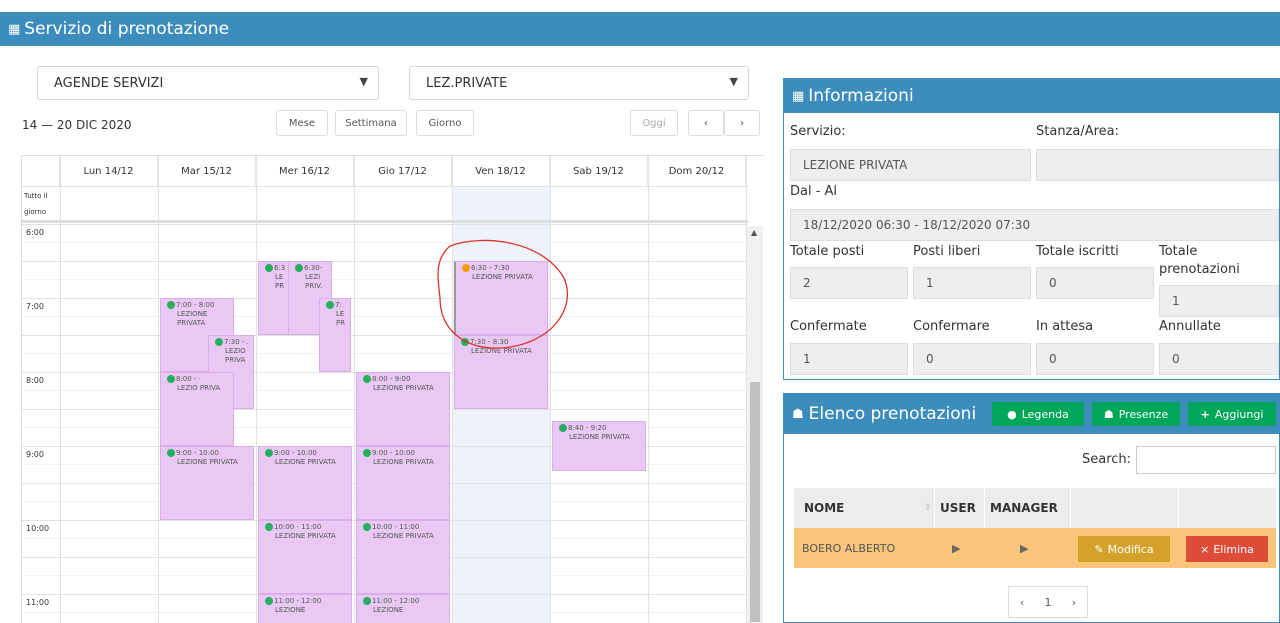 This screenshot has width=1280, height=623. I want to click on pagination: ‹ 1 ›, so click(1048, 602).